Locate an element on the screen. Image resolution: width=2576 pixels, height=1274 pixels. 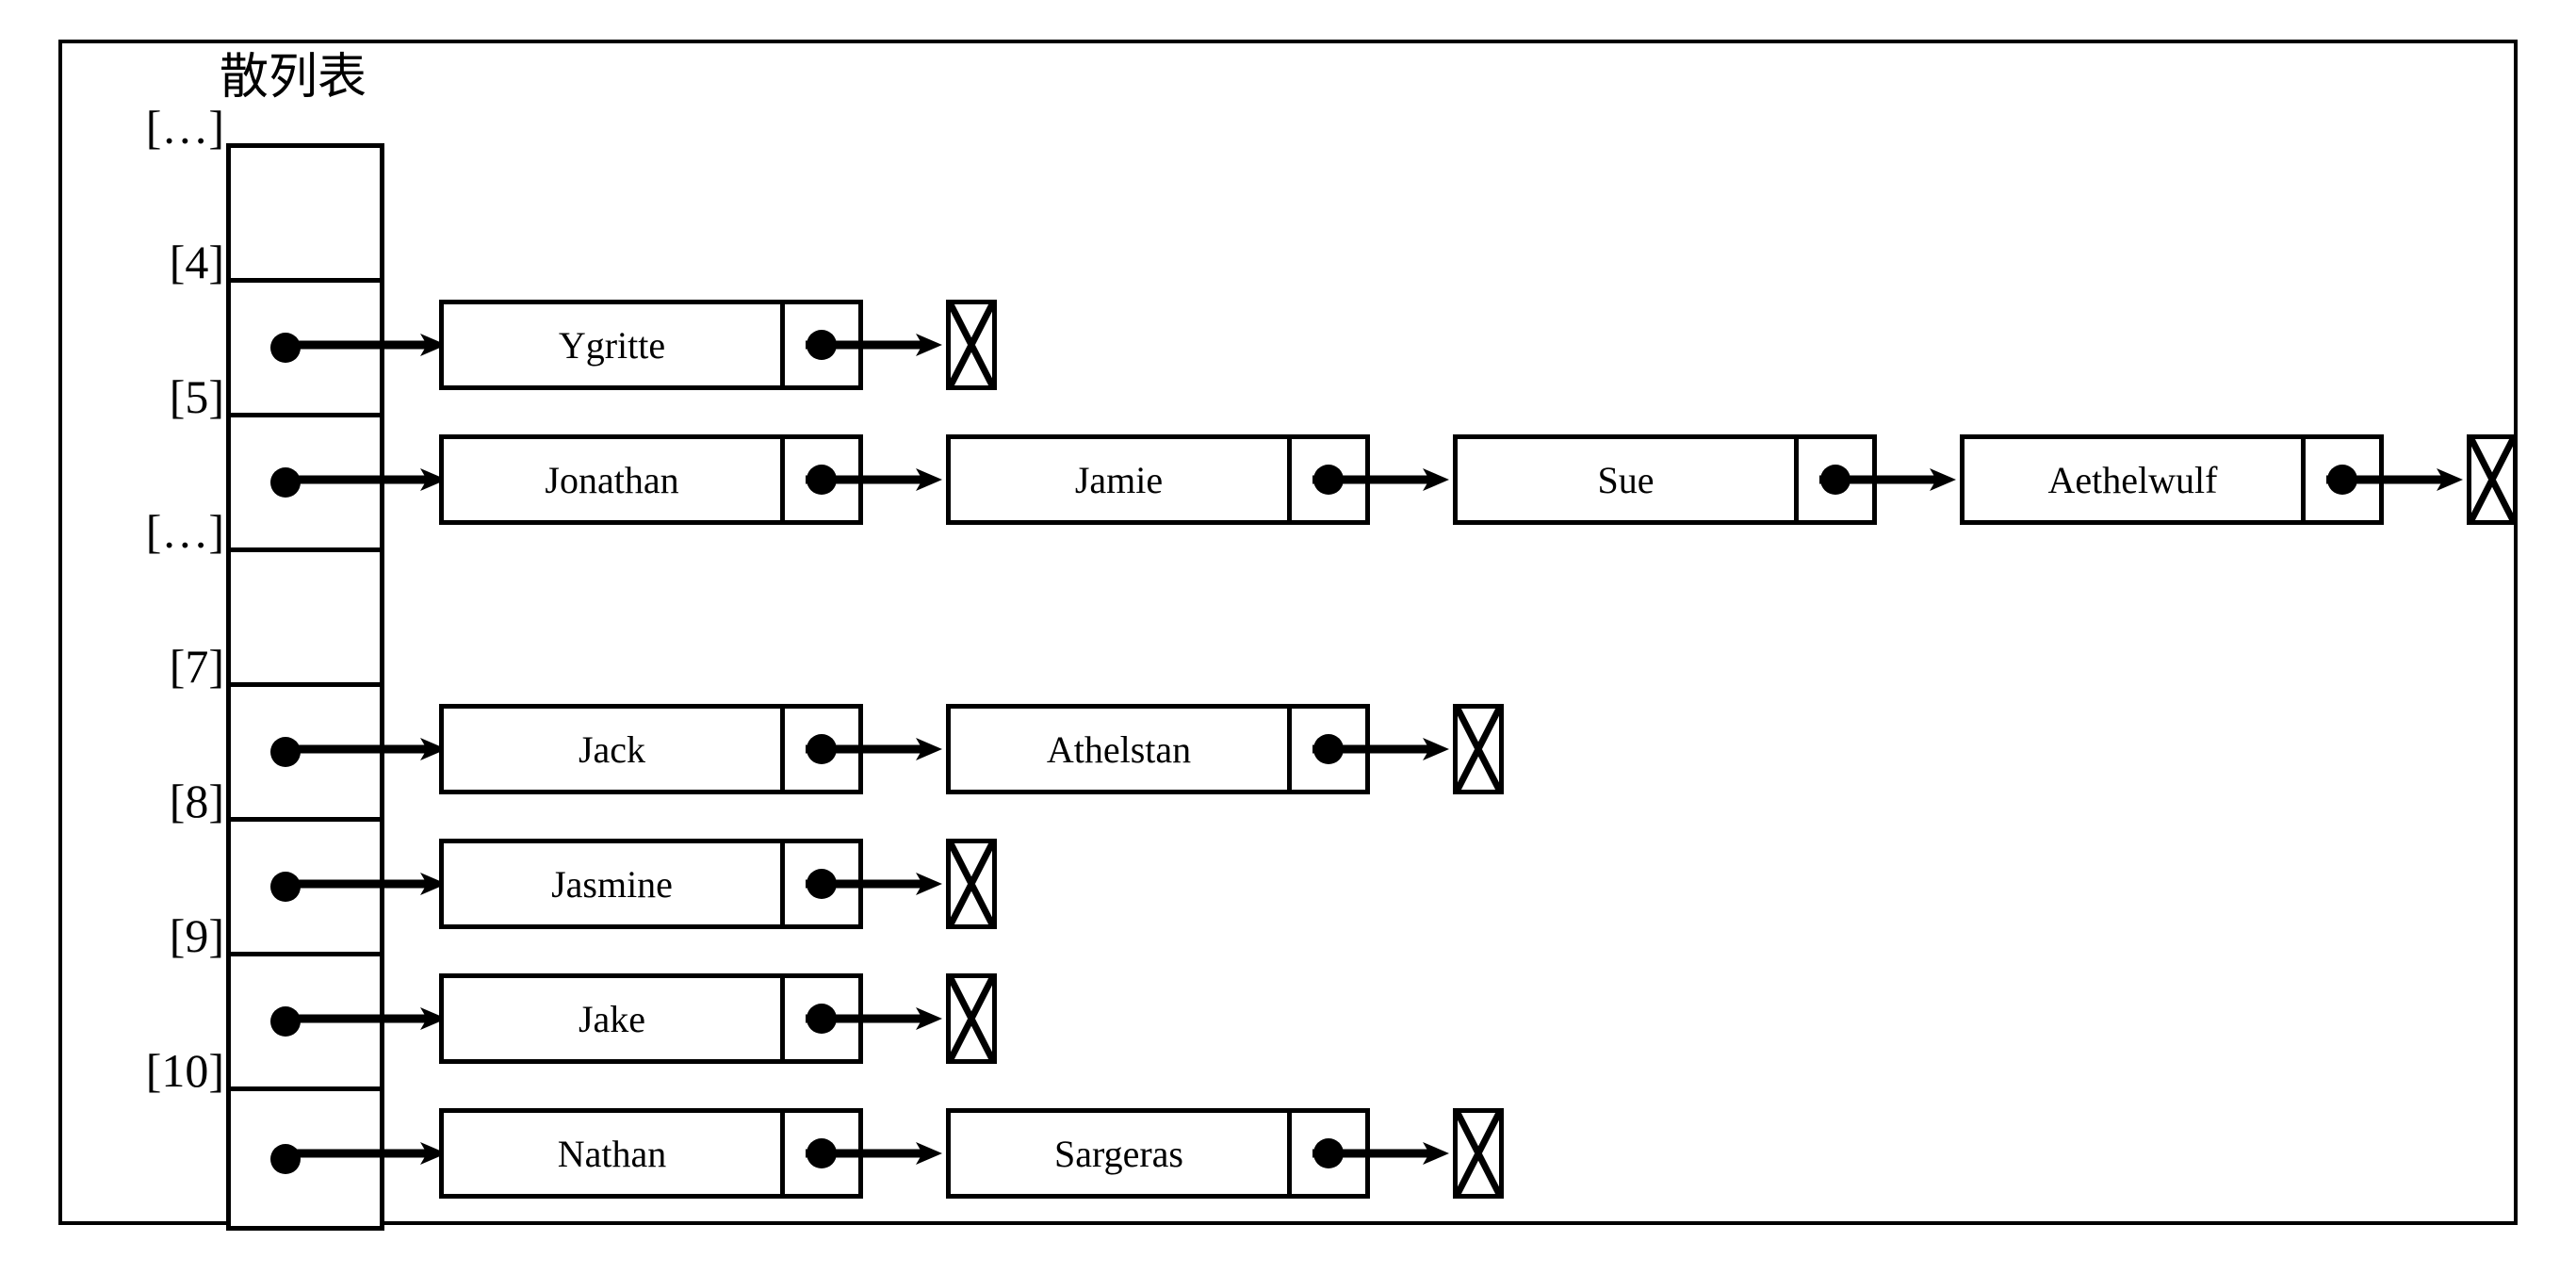
list-node: Nathan is located at coordinates (651, 1153).